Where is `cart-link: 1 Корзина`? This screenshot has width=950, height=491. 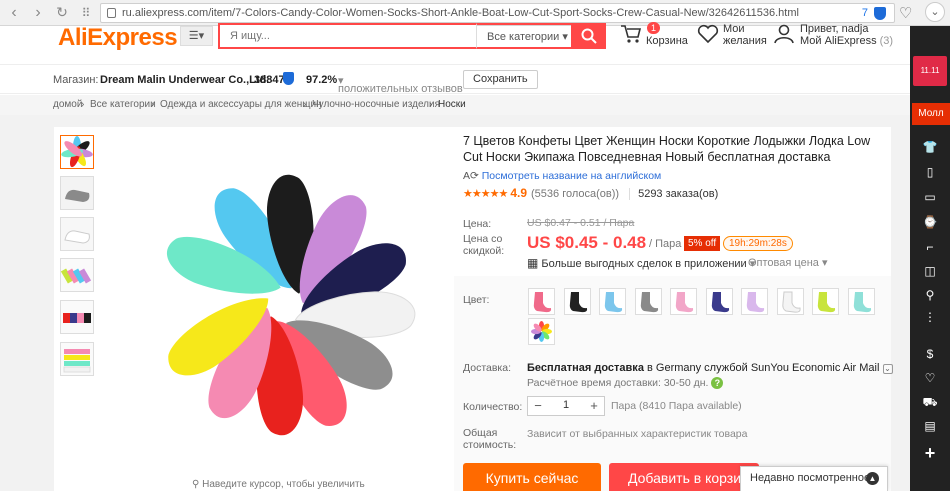
cart-link: 1 Корзина is located at coordinates (654, 34).